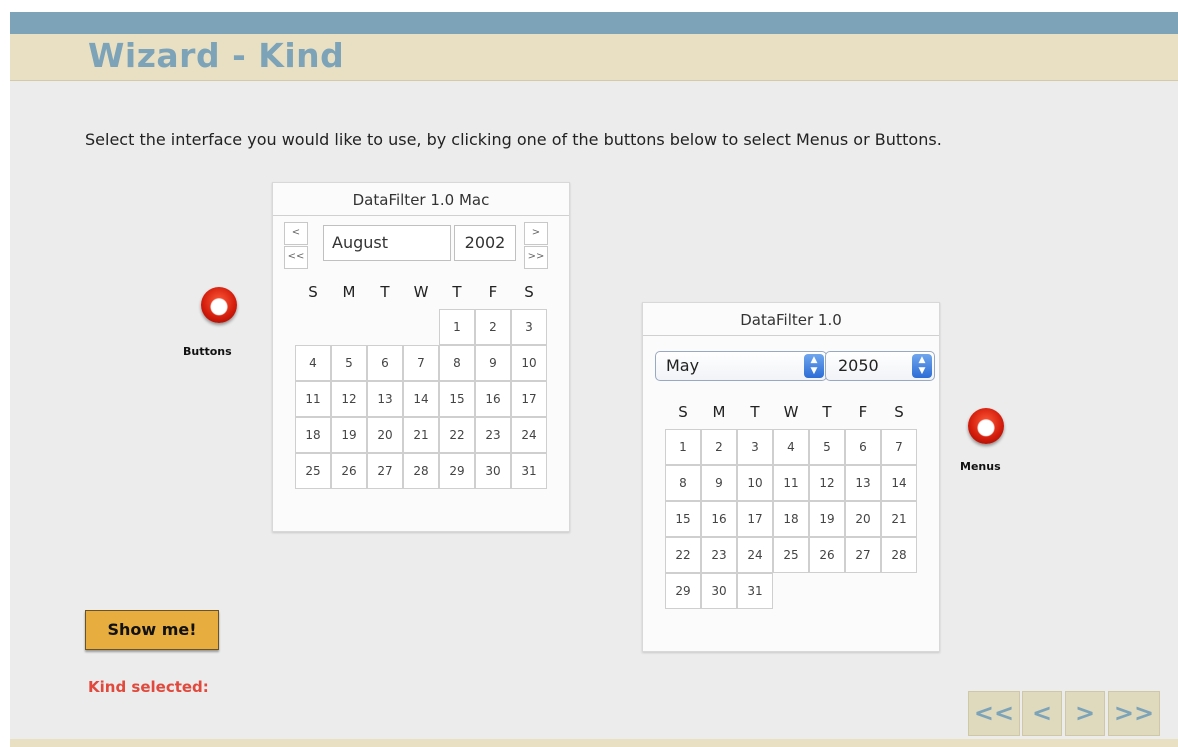  I want to click on mac-calendar-title: DataFilter 1.0 Mac, so click(421, 200).